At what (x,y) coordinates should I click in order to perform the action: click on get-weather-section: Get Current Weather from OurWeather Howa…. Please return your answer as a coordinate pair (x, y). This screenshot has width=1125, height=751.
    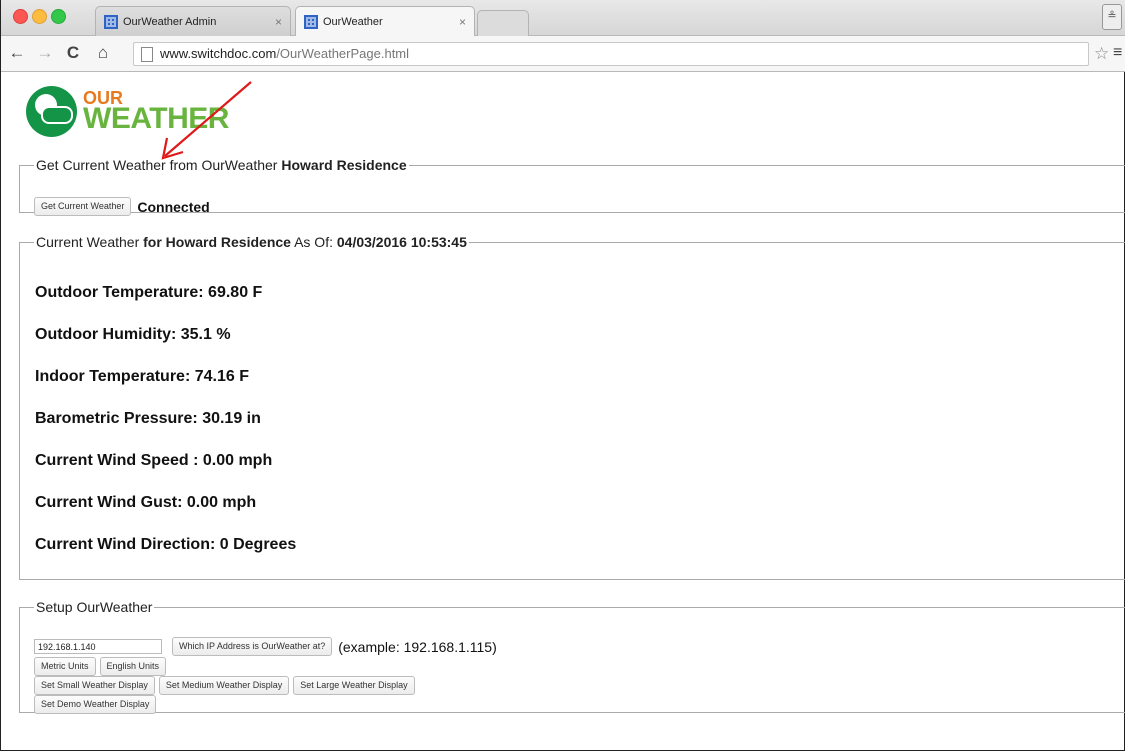
    Looking at the image, I should click on (572, 186).